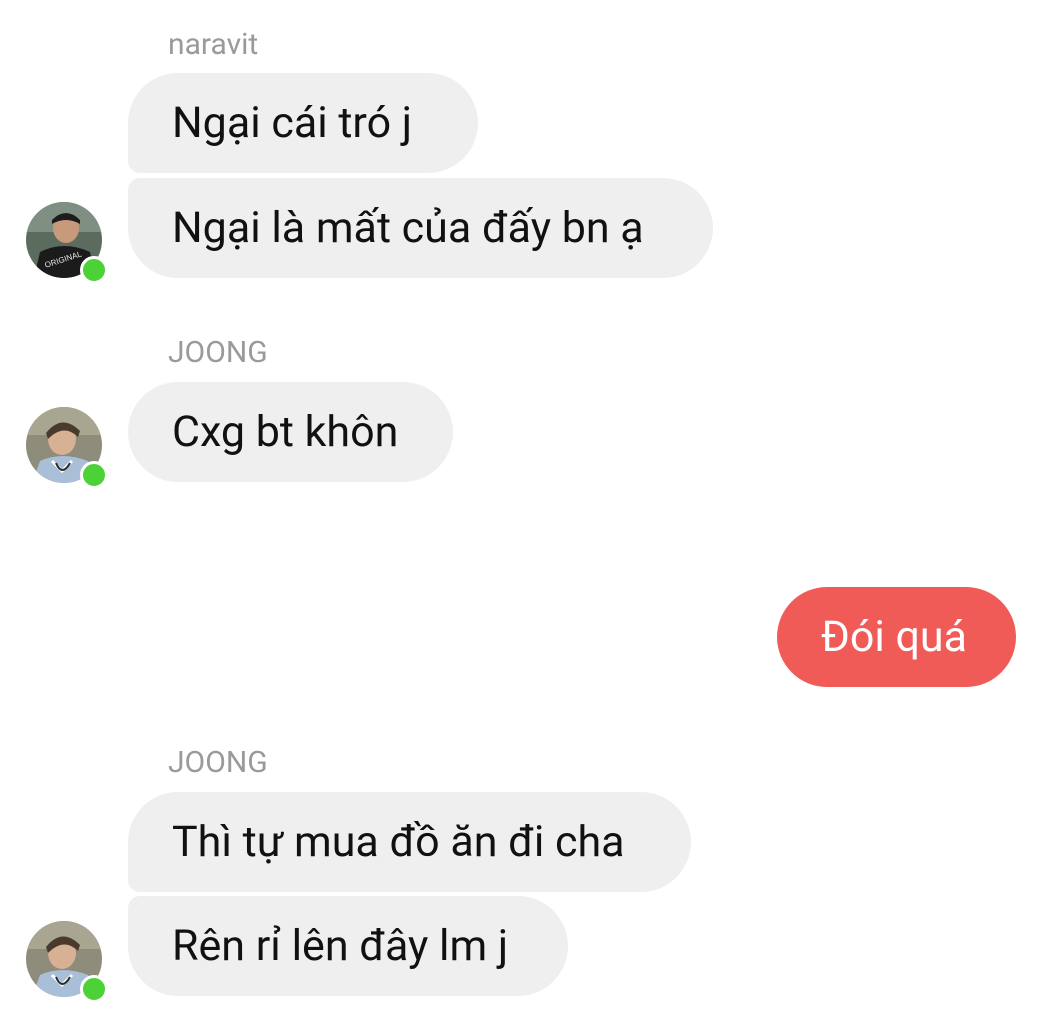 The height and width of the screenshot is (1036, 1046). I want to click on outgoing-message-bubble: Đói quá, so click(896, 637).